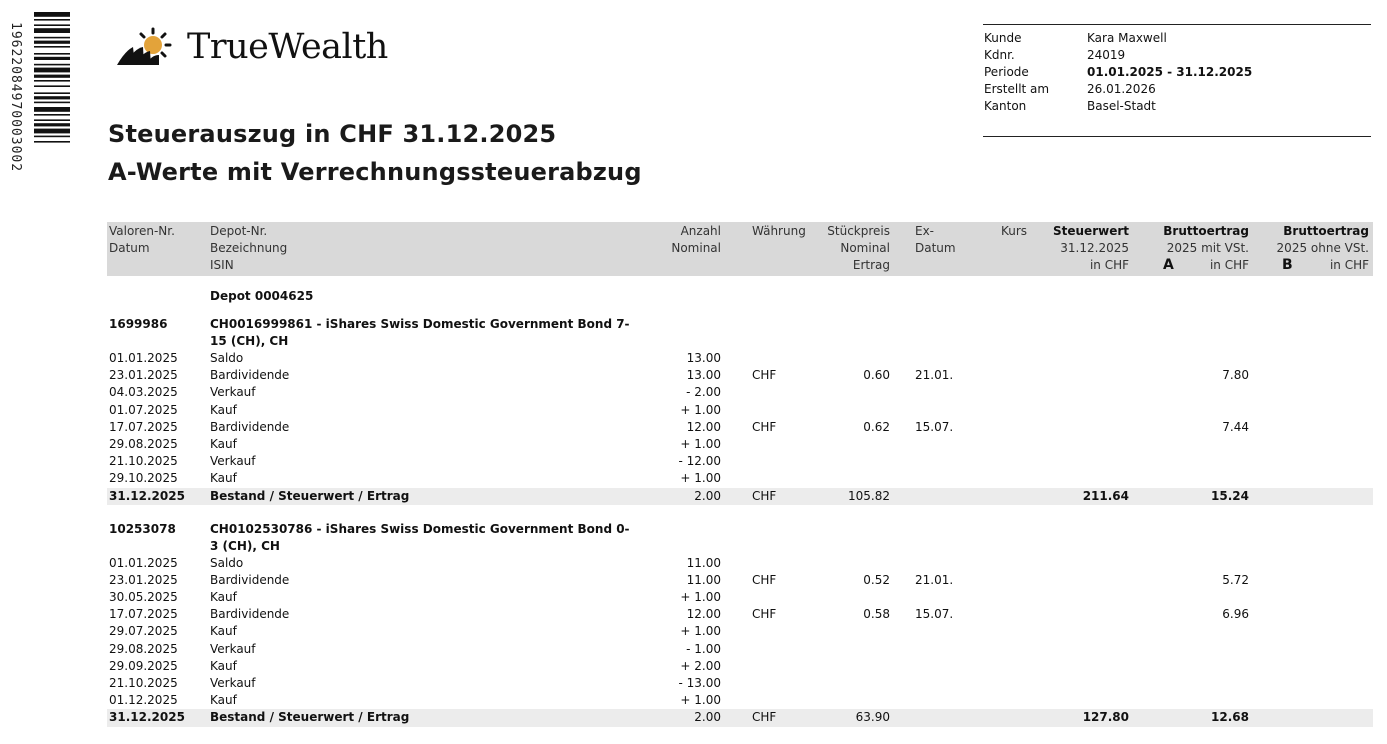 This screenshot has width=1387, height=744. I want to click on header-label: Nominal, so click(865, 248).